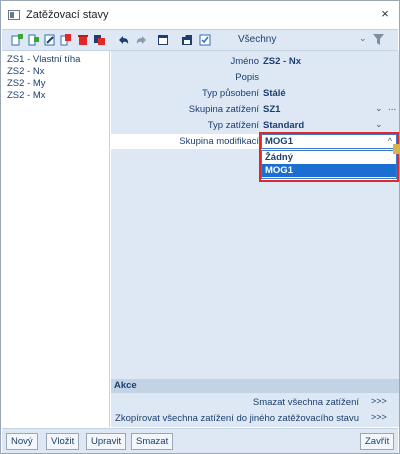 Image resolution: width=400 pixels, height=454 pixels. Describe the element at coordinates (67, 15) in the screenshot. I see `window-title: Zatěžovací stavy` at that location.